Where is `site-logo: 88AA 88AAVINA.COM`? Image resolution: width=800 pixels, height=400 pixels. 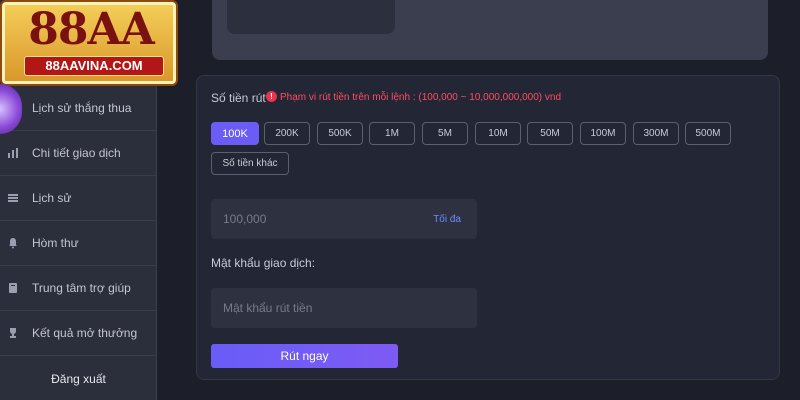
site-logo: 88AA 88AAVINA.COM is located at coordinates (89, 43).